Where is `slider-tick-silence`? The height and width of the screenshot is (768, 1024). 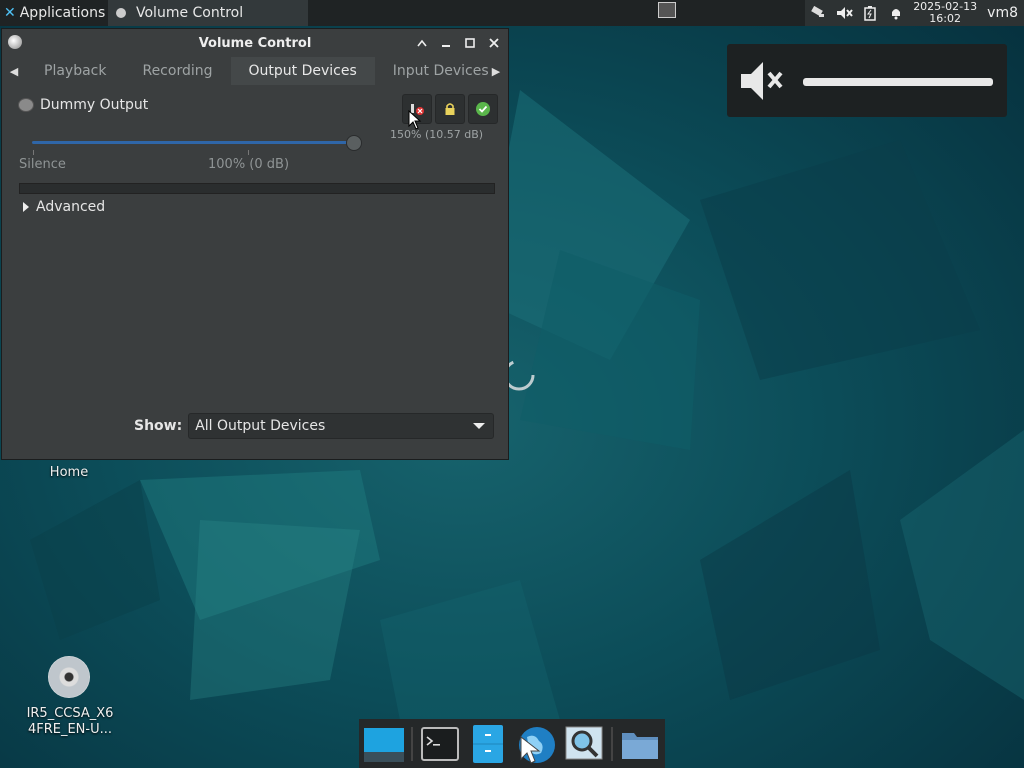 slider-tick-silence is located at coordinates (33, 152).